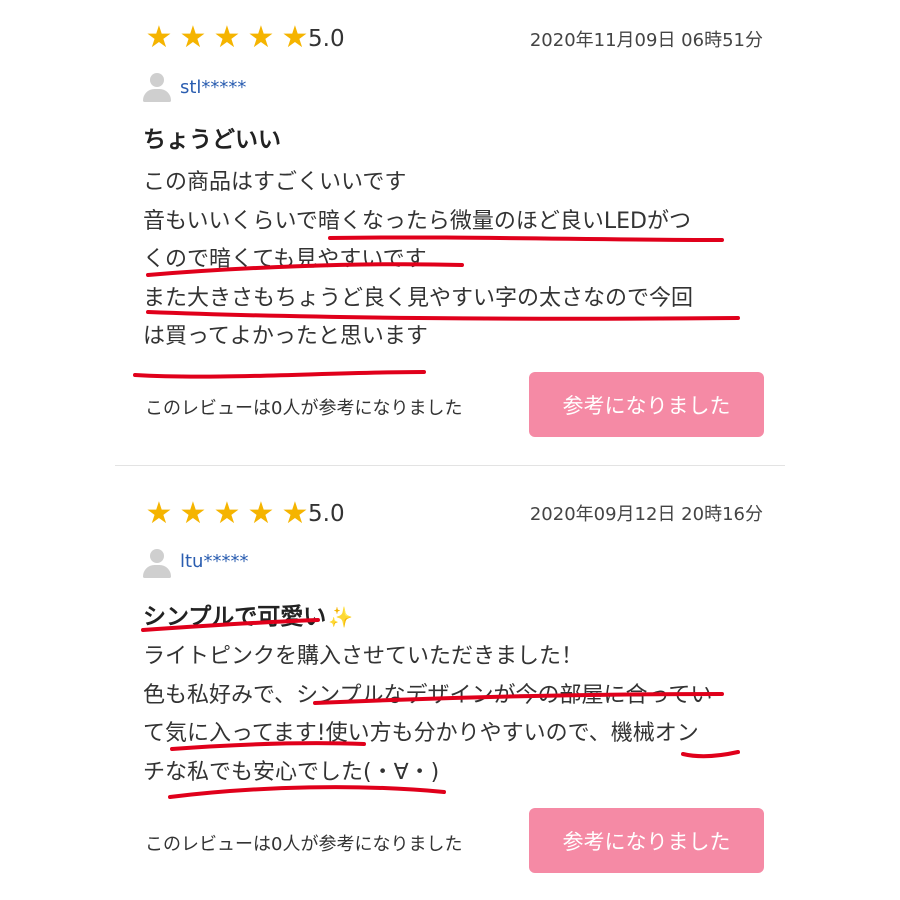 This screenshot has height=900, width=900. I want to click on review-title-text: シンプルで可愛い, so click(235, 617).